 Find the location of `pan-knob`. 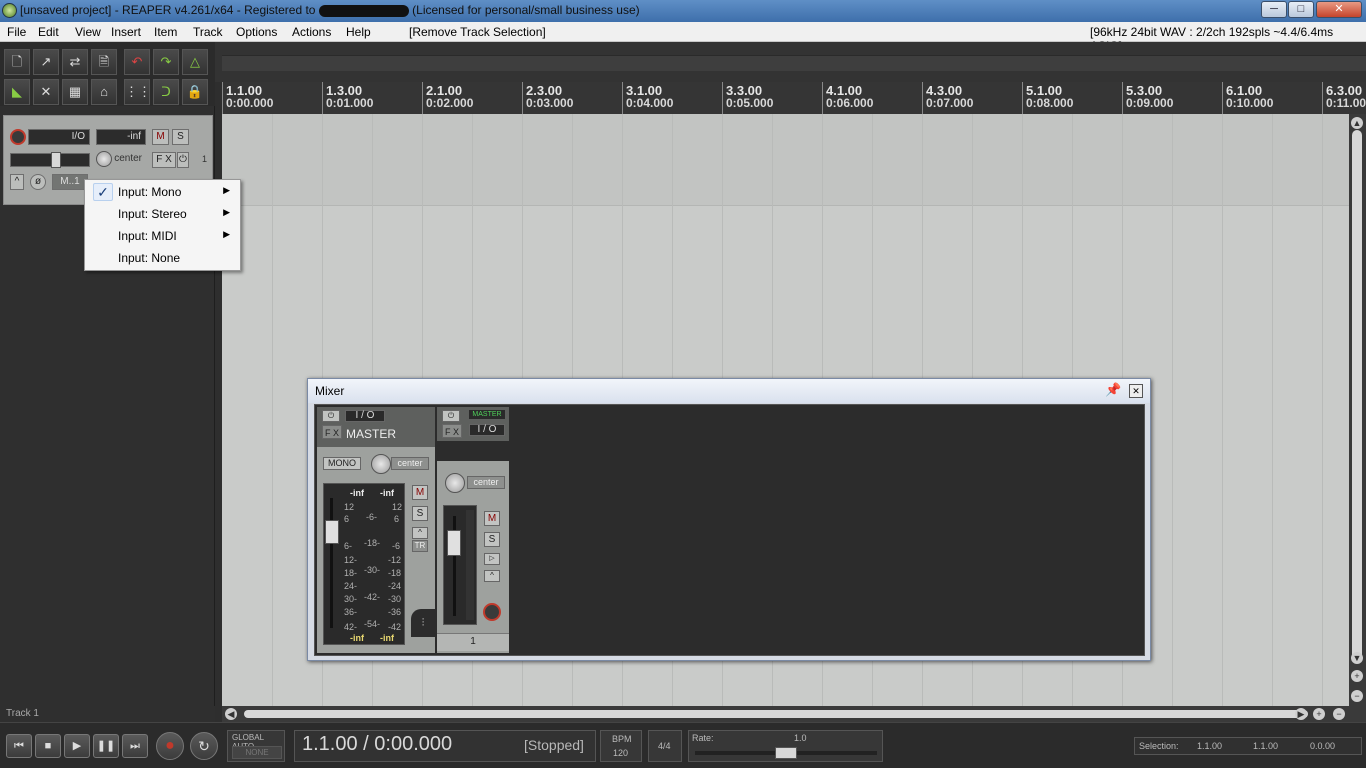

pan-knob is located at coordinates (104, 159).